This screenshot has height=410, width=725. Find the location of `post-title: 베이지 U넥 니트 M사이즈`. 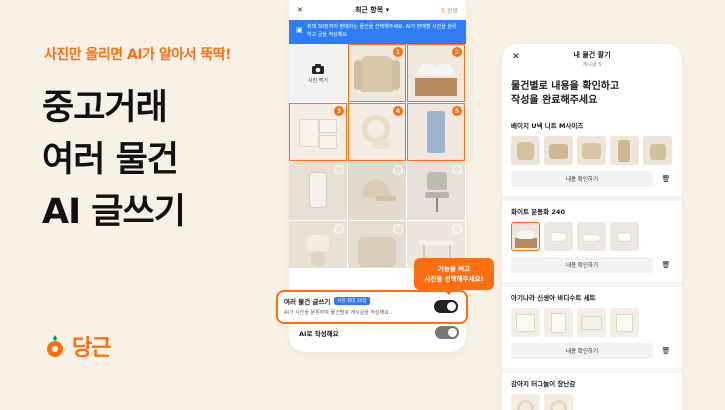

post-title: 베이지 U넥 니트 M사이즈 is located at coordinates (547, 126).